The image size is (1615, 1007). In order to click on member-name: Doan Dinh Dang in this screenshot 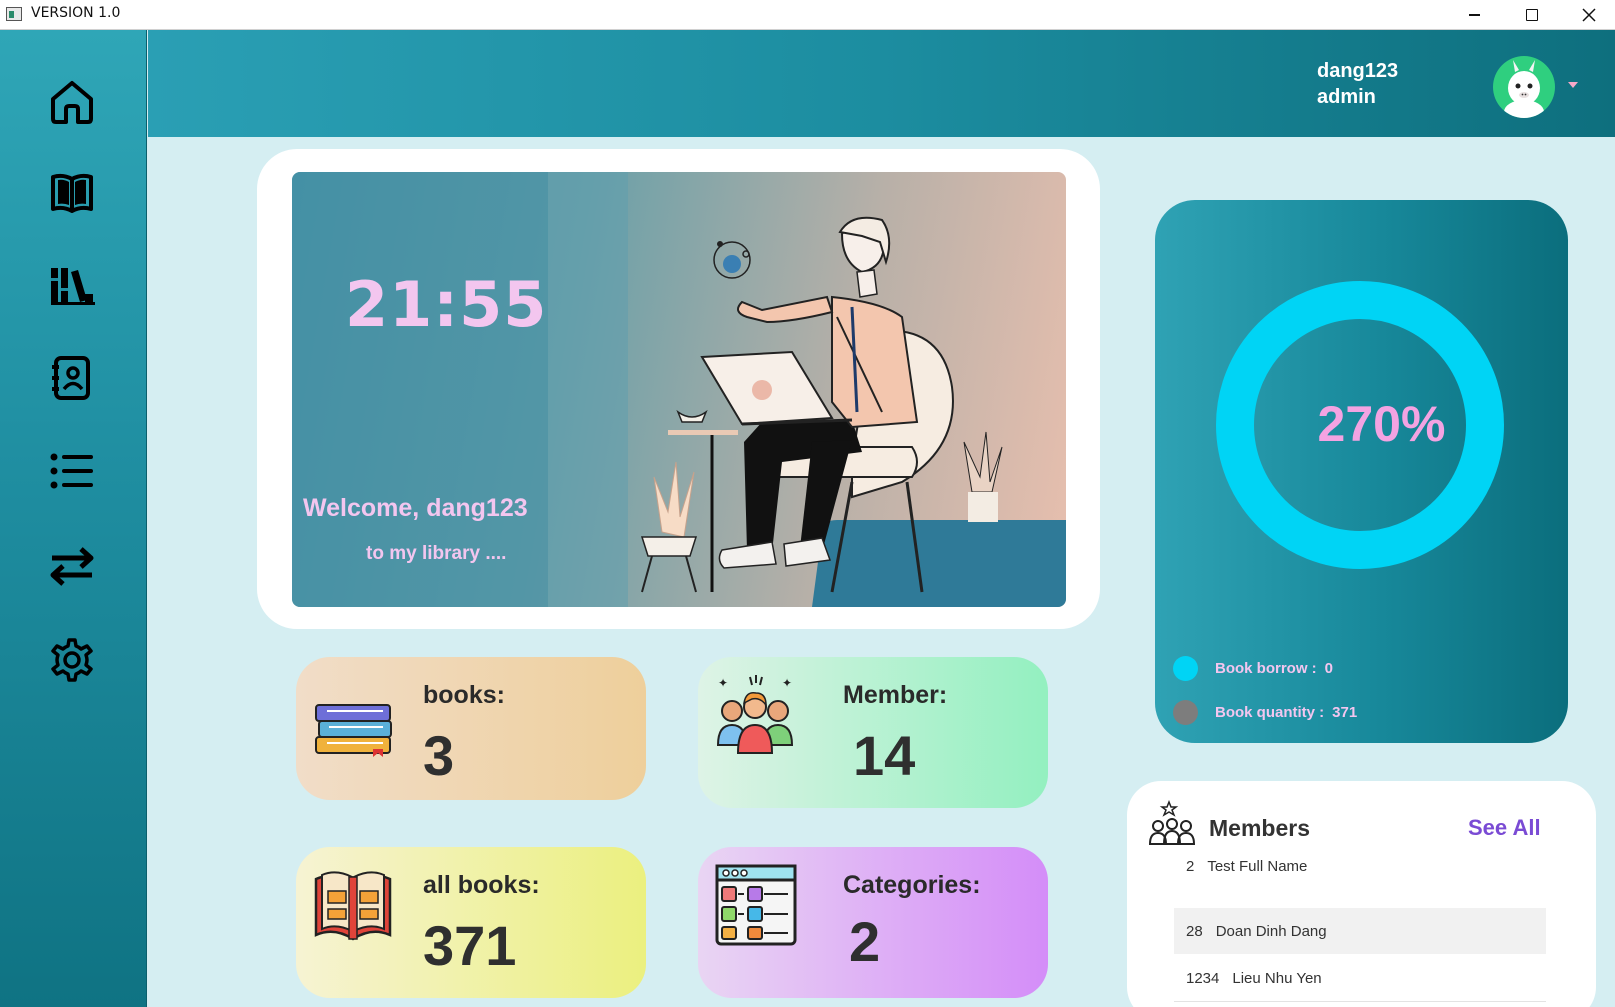, I will do `click(1271, 931)`.